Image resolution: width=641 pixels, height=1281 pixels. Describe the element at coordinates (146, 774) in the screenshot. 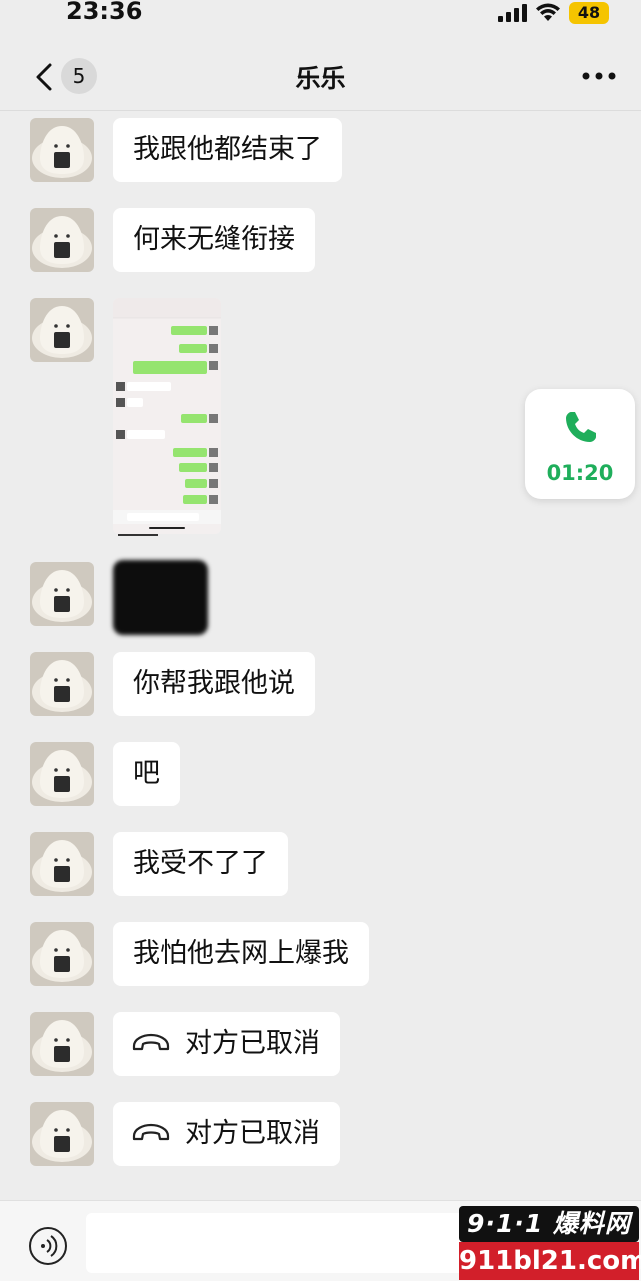

I see `message-bubble: 吧` at that location.